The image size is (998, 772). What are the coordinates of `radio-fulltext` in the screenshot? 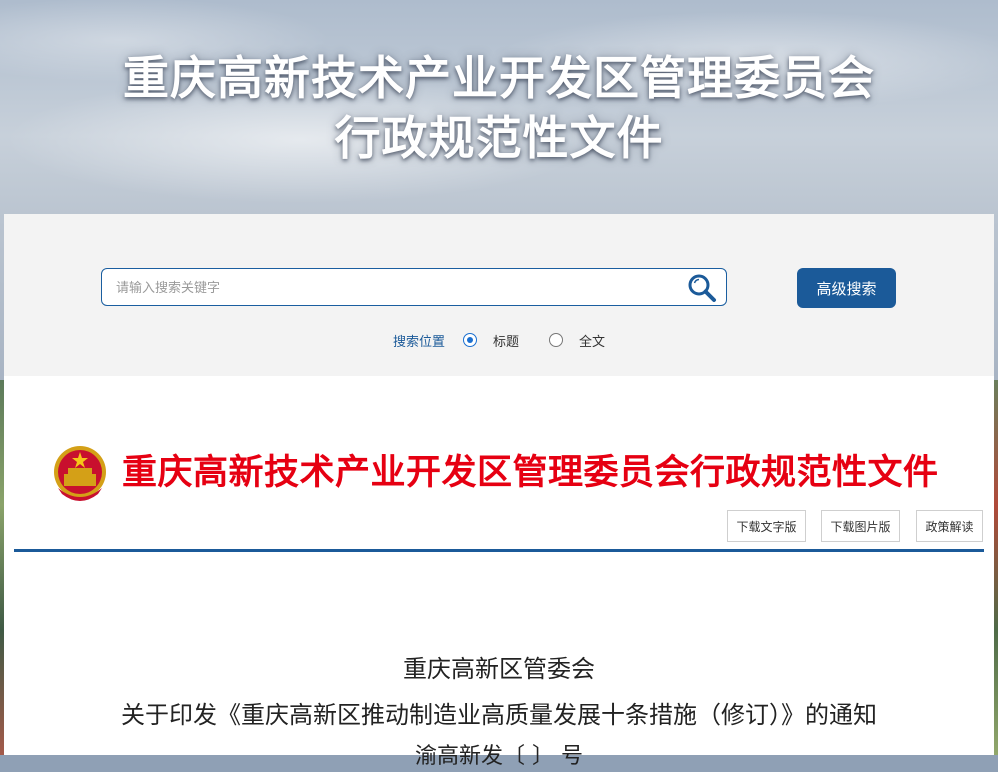 It's located at (556, 340).